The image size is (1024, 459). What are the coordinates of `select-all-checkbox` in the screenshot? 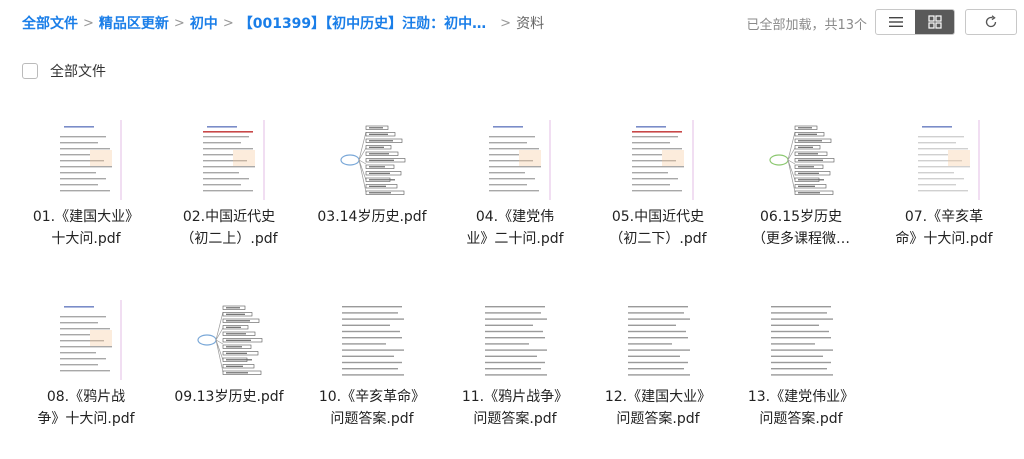 It's located at (30, 71).